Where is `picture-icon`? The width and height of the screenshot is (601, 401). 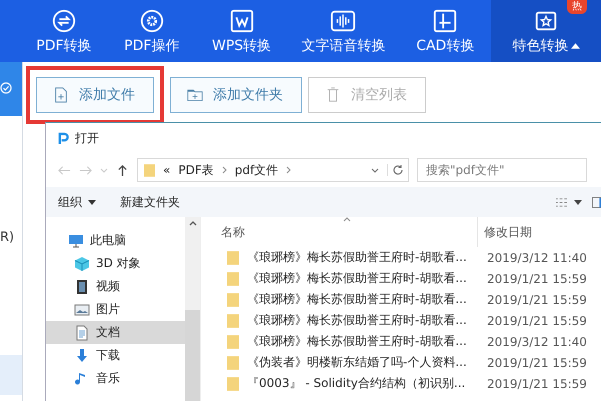 picture-icon is located at coordinates (82, 310).